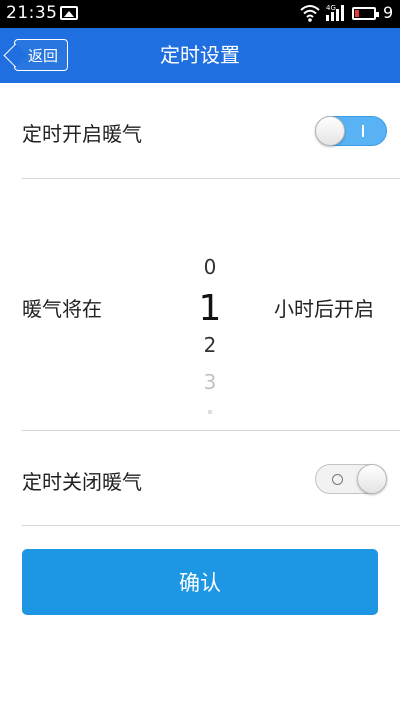 The height and width of the screenshot is (711, 400). I want to click on picker-option-selected: 1, so click(210, 308).